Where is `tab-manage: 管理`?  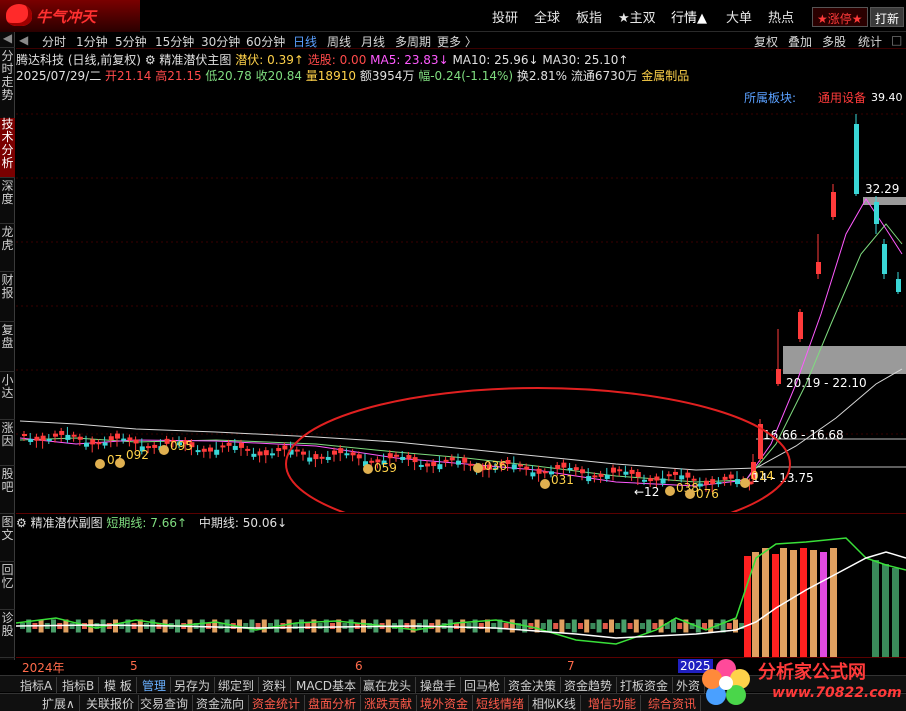 tab-manage: 管理 is located at coordinates (157, 685).